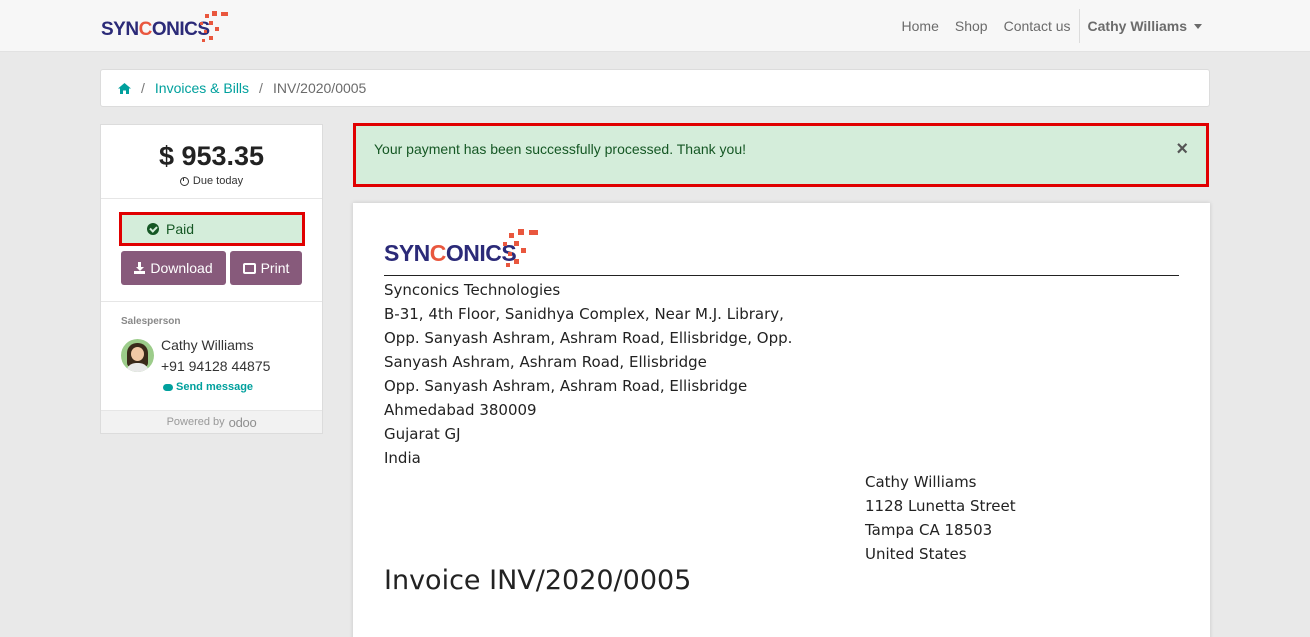 This screenshot has width=1310, height=637. Describe the element at coordinates (1037, 26) in the screenshot. I see `nav-contact-link: Contact us` at that location.